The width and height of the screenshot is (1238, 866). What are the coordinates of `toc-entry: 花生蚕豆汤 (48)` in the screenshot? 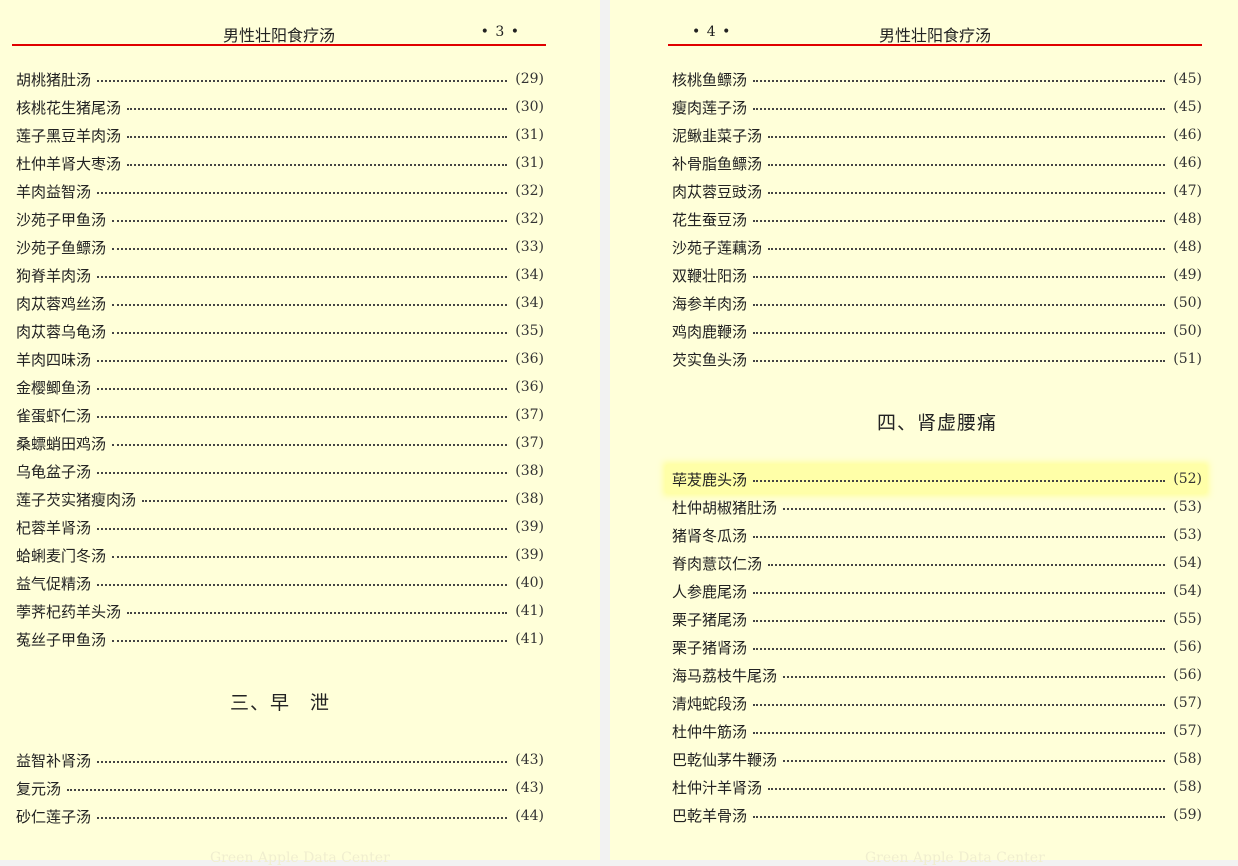 It's located at (937, 219).